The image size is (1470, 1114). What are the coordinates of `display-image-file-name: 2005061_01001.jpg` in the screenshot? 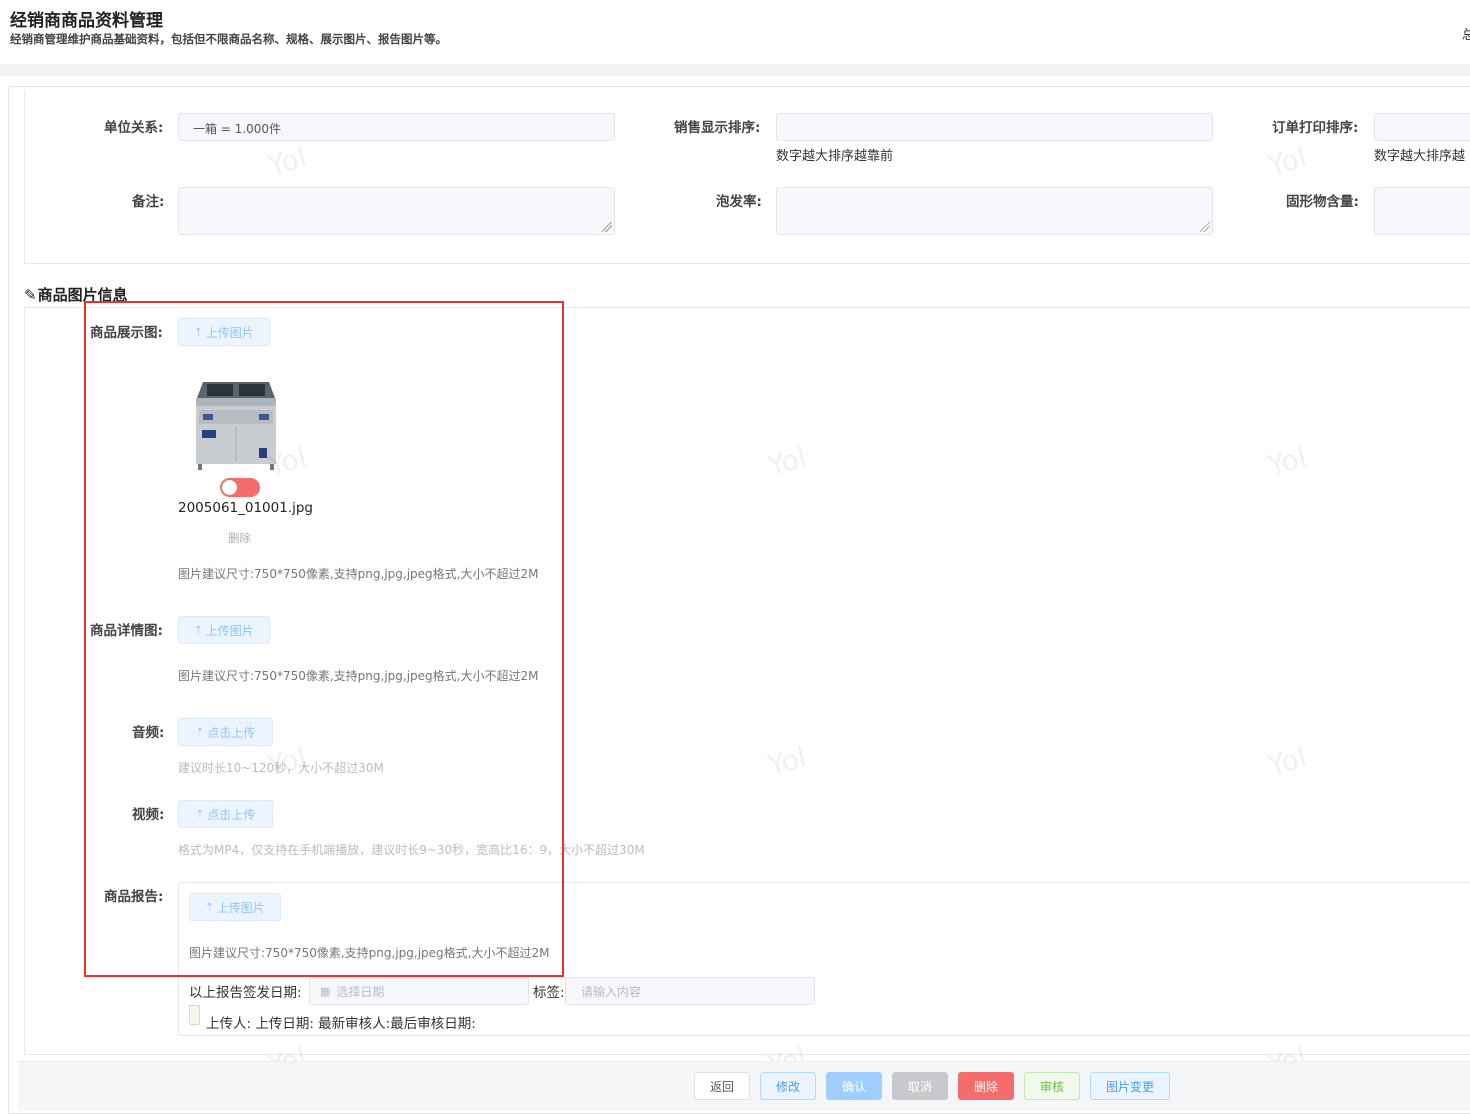 It's located at (245, 508).